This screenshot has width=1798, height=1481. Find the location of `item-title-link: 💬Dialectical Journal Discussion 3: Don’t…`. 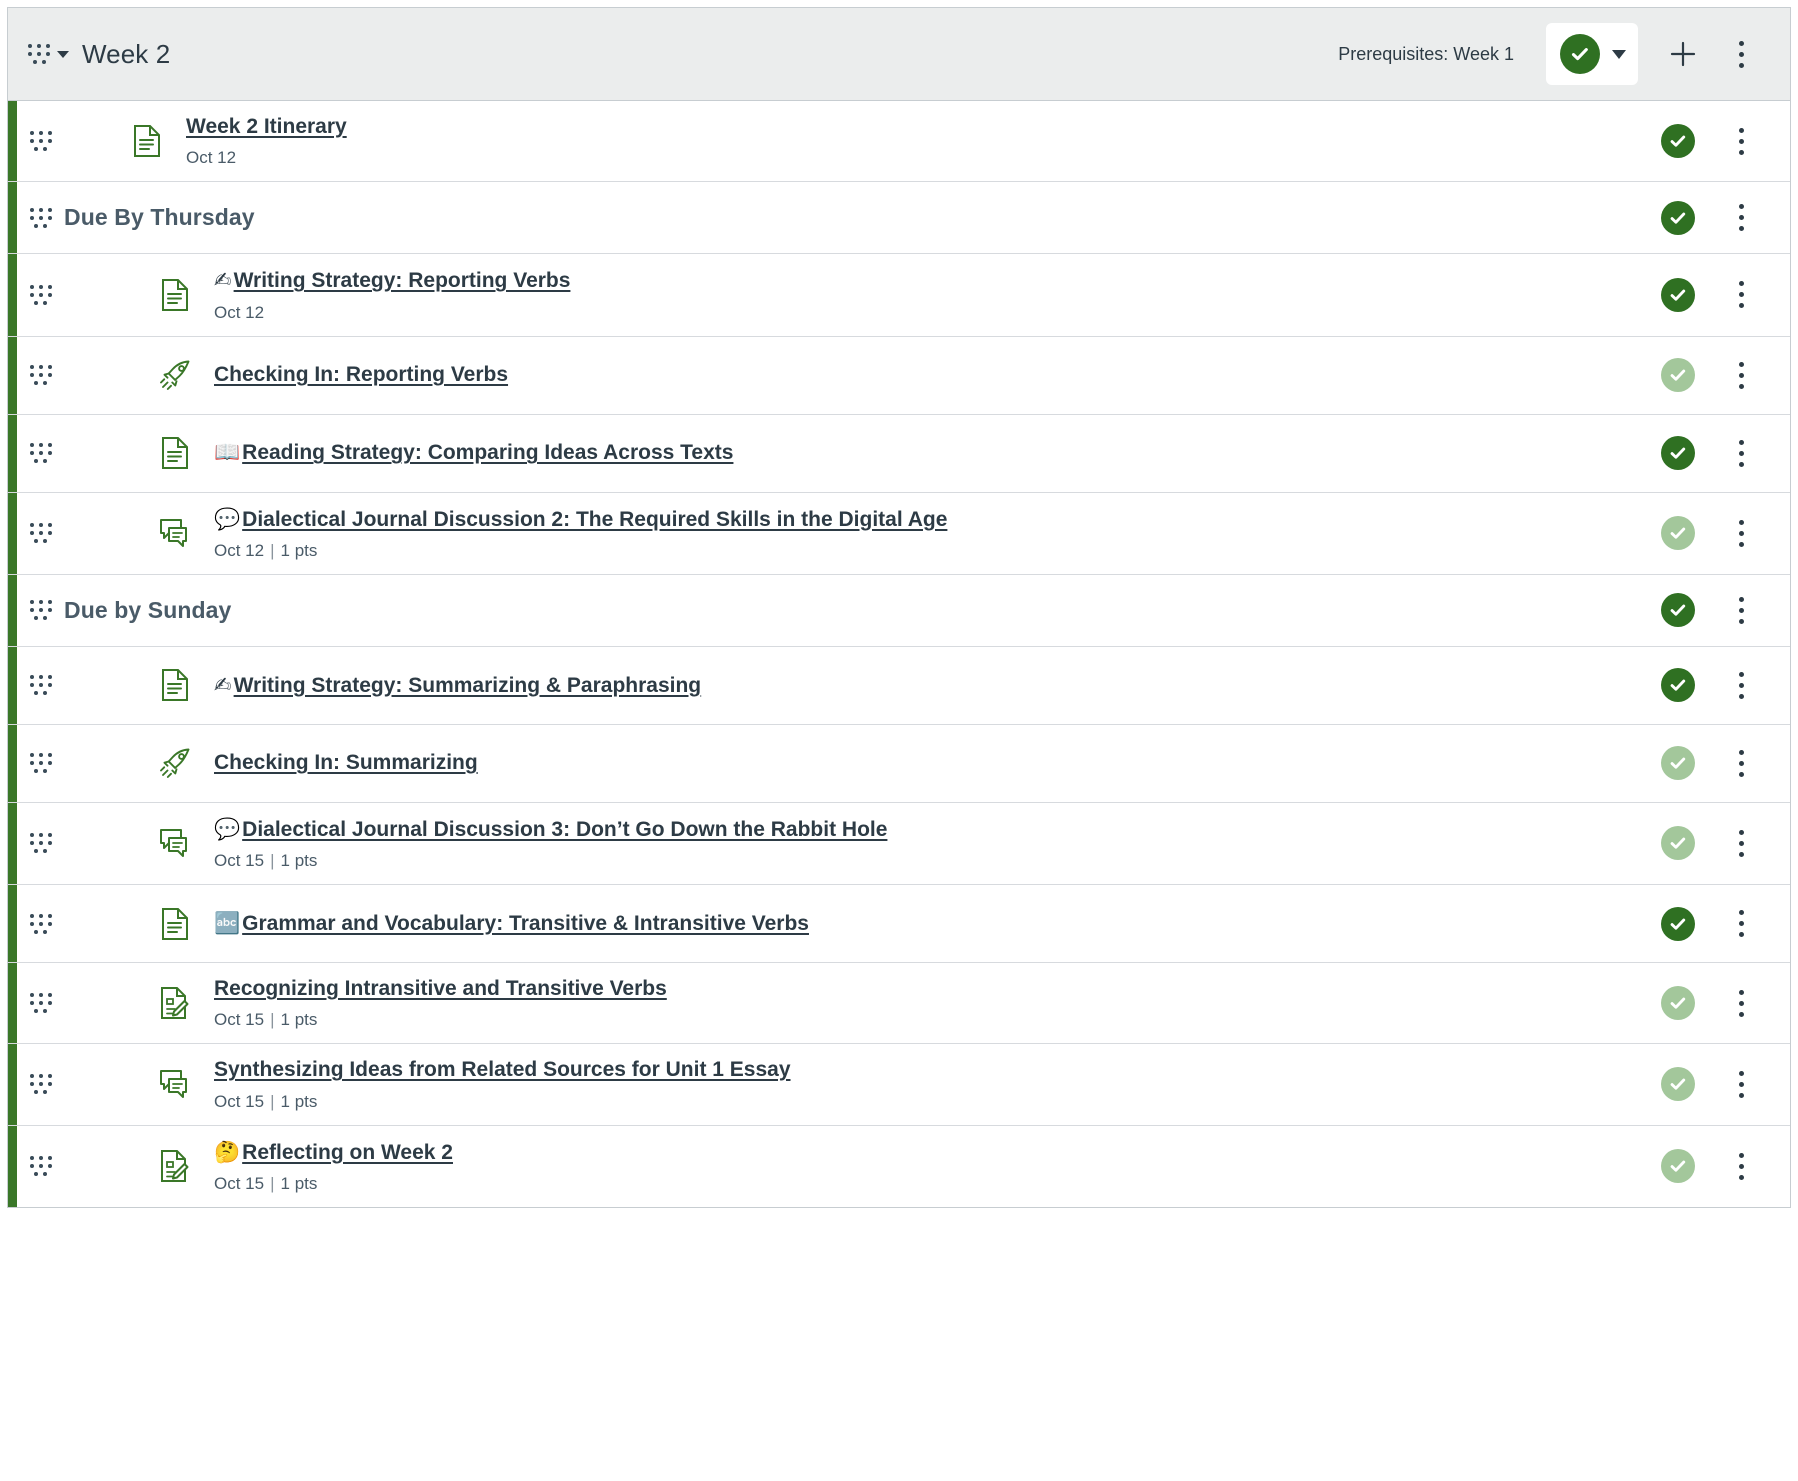

item-title-link: 💬Dialectical Journal Discussion 3: Don’t… is located at coordinates (550, 829).